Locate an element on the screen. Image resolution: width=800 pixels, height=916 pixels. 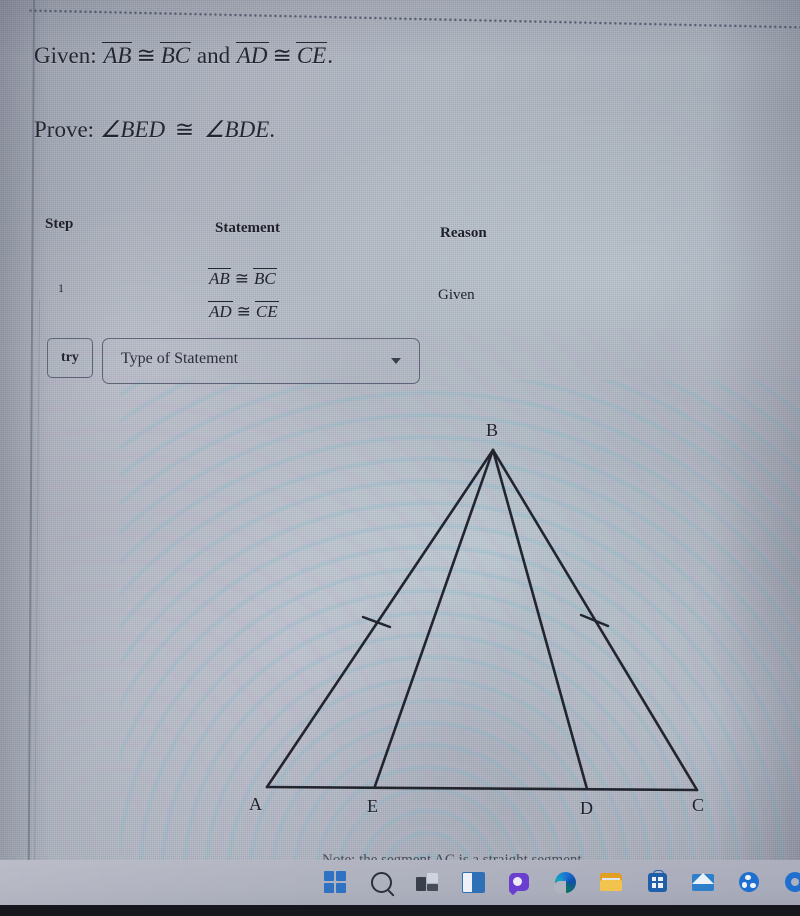
prove-congruent-symbol: ≅ is located at coordinates (184, 129).